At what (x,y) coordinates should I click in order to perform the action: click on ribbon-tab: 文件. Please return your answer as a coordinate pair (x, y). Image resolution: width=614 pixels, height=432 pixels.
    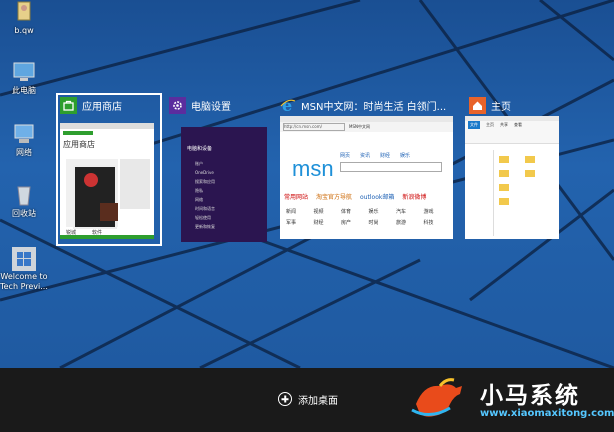
    Looking at the image, I should click on (474, 125).